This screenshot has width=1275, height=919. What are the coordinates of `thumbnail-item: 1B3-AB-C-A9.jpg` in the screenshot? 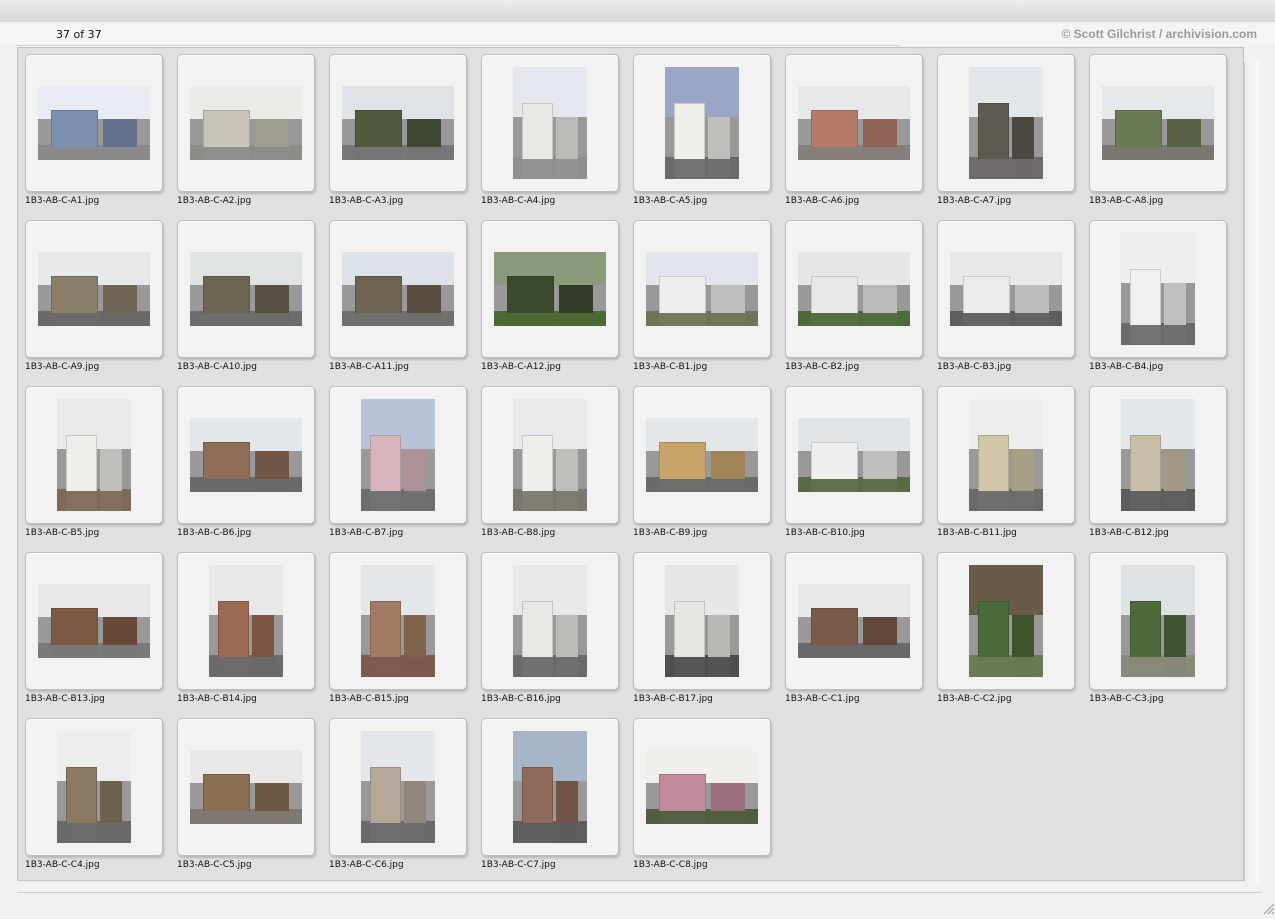 It's located at (94, 297).